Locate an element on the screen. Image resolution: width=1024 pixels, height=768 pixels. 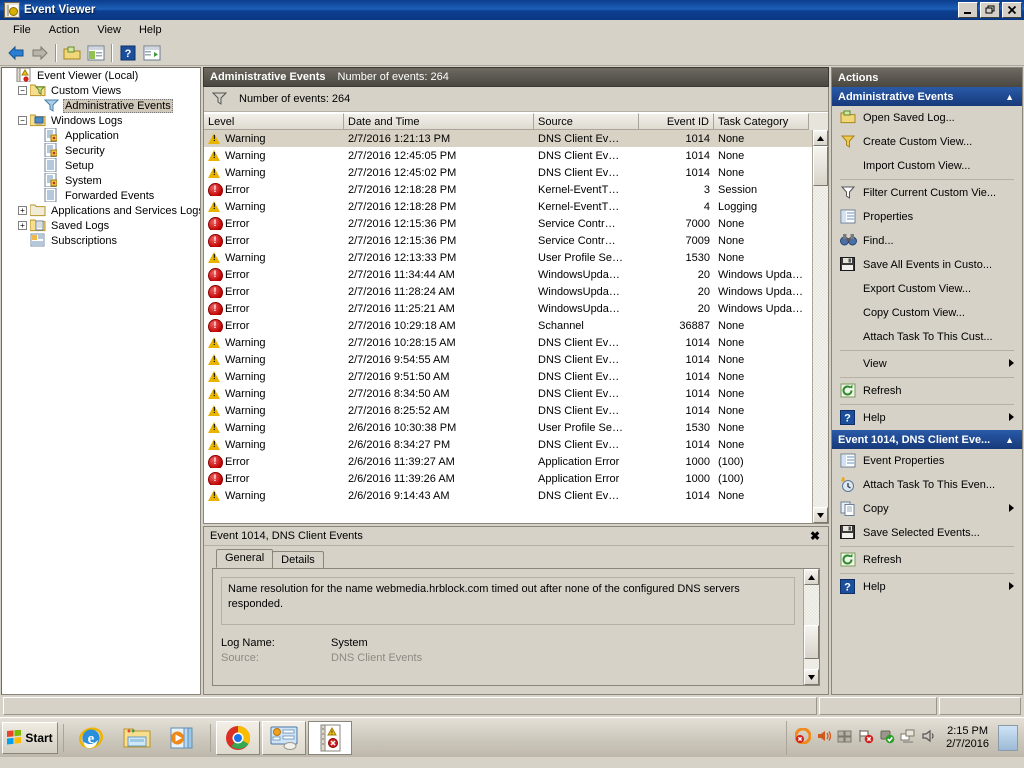
start-button: Start is located at coordinates (30, 737).